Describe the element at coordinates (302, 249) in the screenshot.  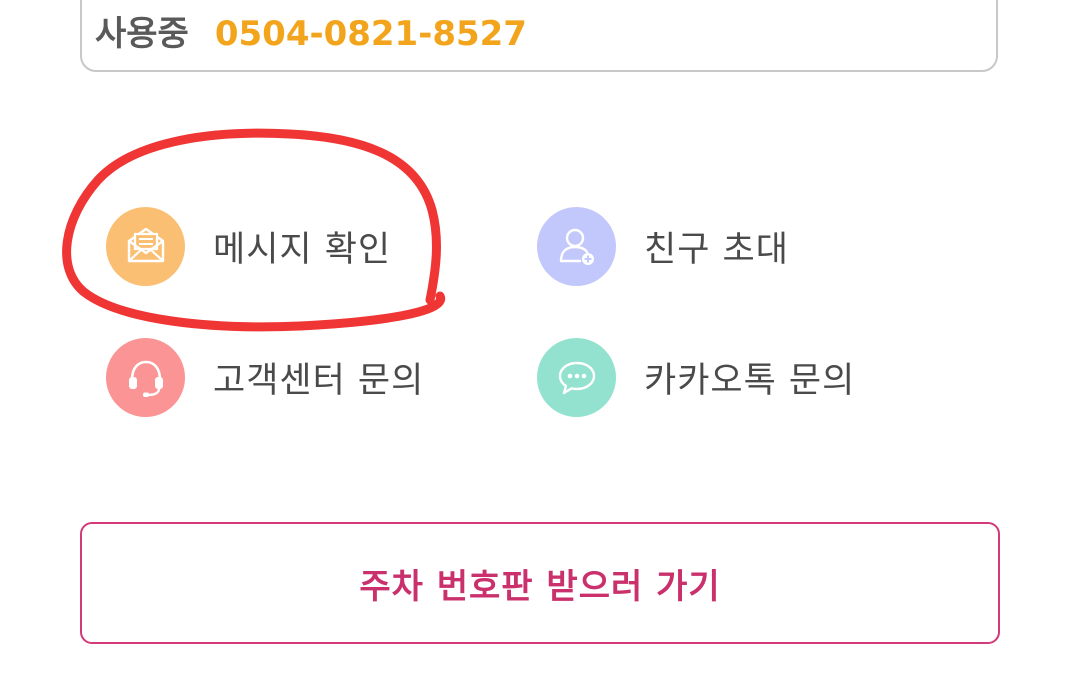
I see `menu-label-message: 메시지 확인` at that location.